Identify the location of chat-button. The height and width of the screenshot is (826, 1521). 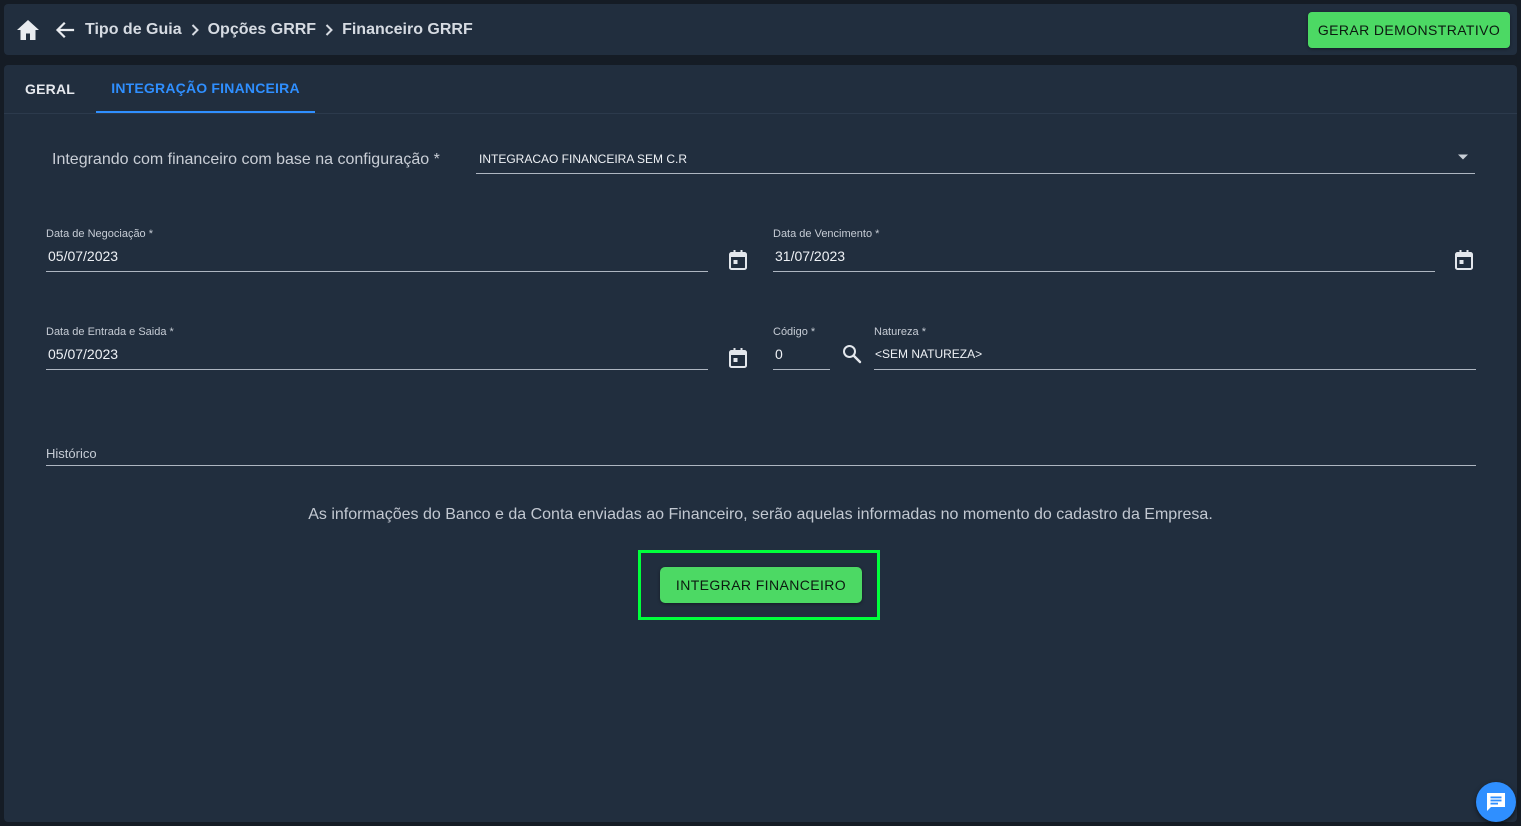
(1496, 802).